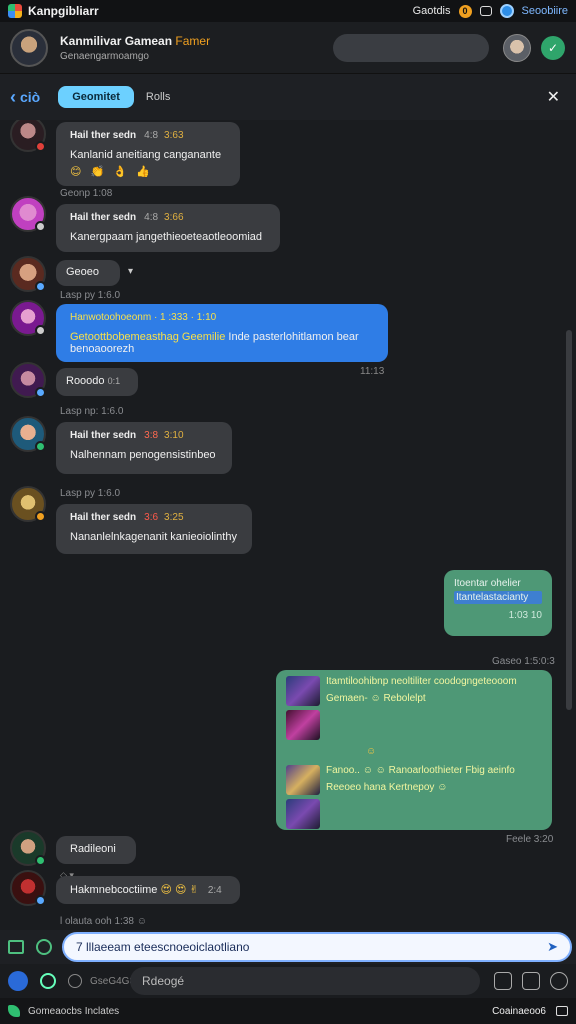  What do you see at coordinates (63, 11) in the screenshot?
I see `app-title: Kanpgibliarr` at bounding box center [63, 11].